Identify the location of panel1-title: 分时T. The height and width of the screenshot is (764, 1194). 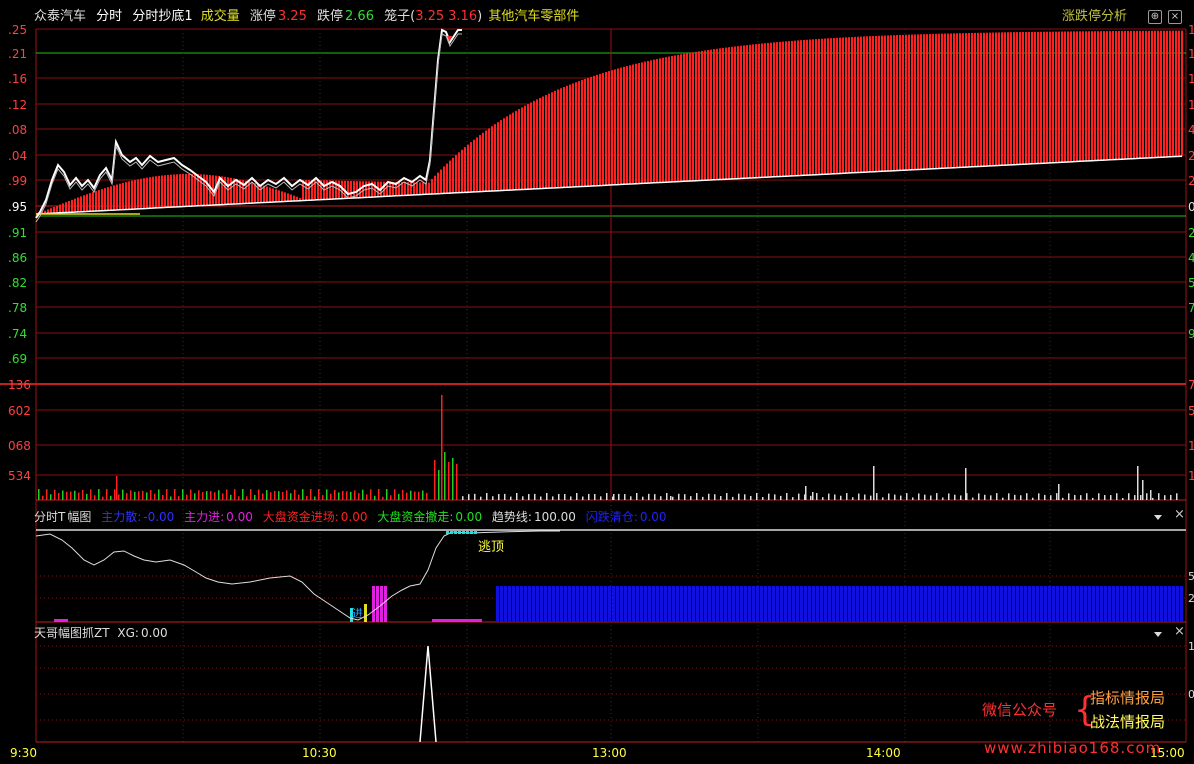
(49, 517).